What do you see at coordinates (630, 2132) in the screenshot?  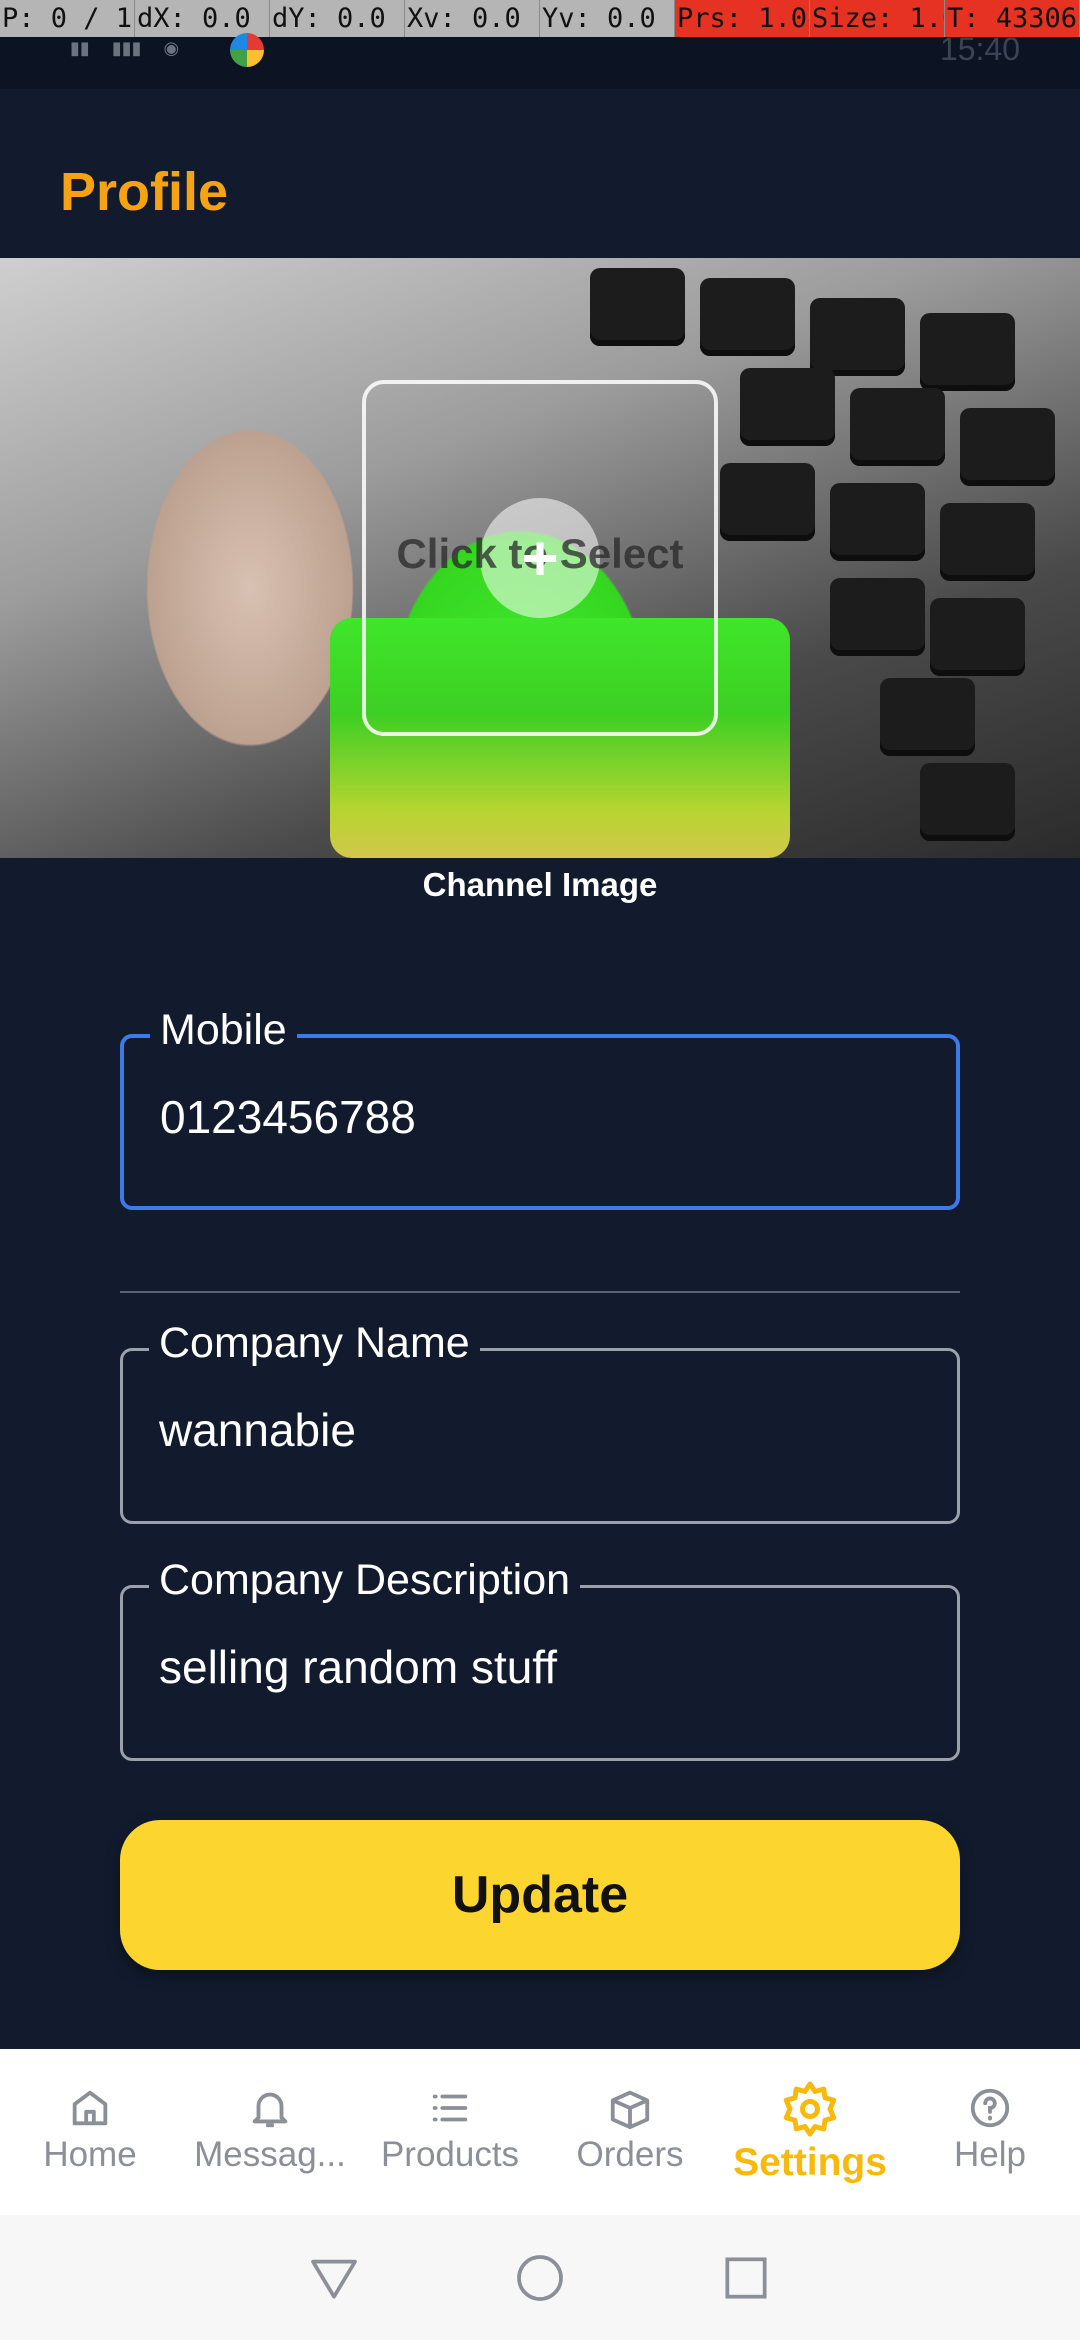 I see `nav-item-orders: Orders` at bounding box center [630, 2132].